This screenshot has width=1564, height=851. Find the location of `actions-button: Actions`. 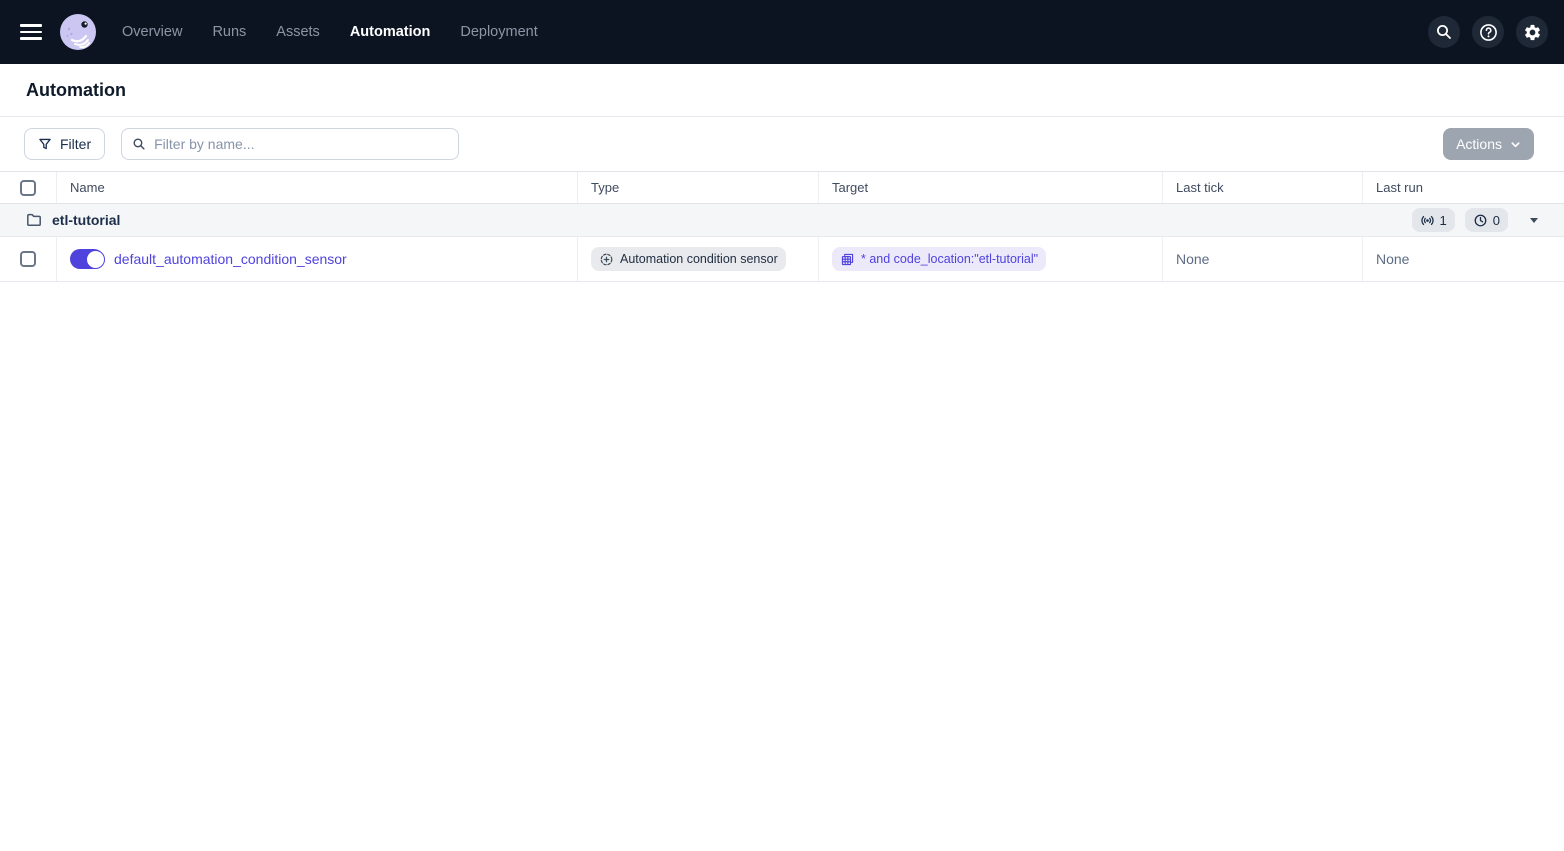

actions-button: Actions is located at coordinates (1488, 144).